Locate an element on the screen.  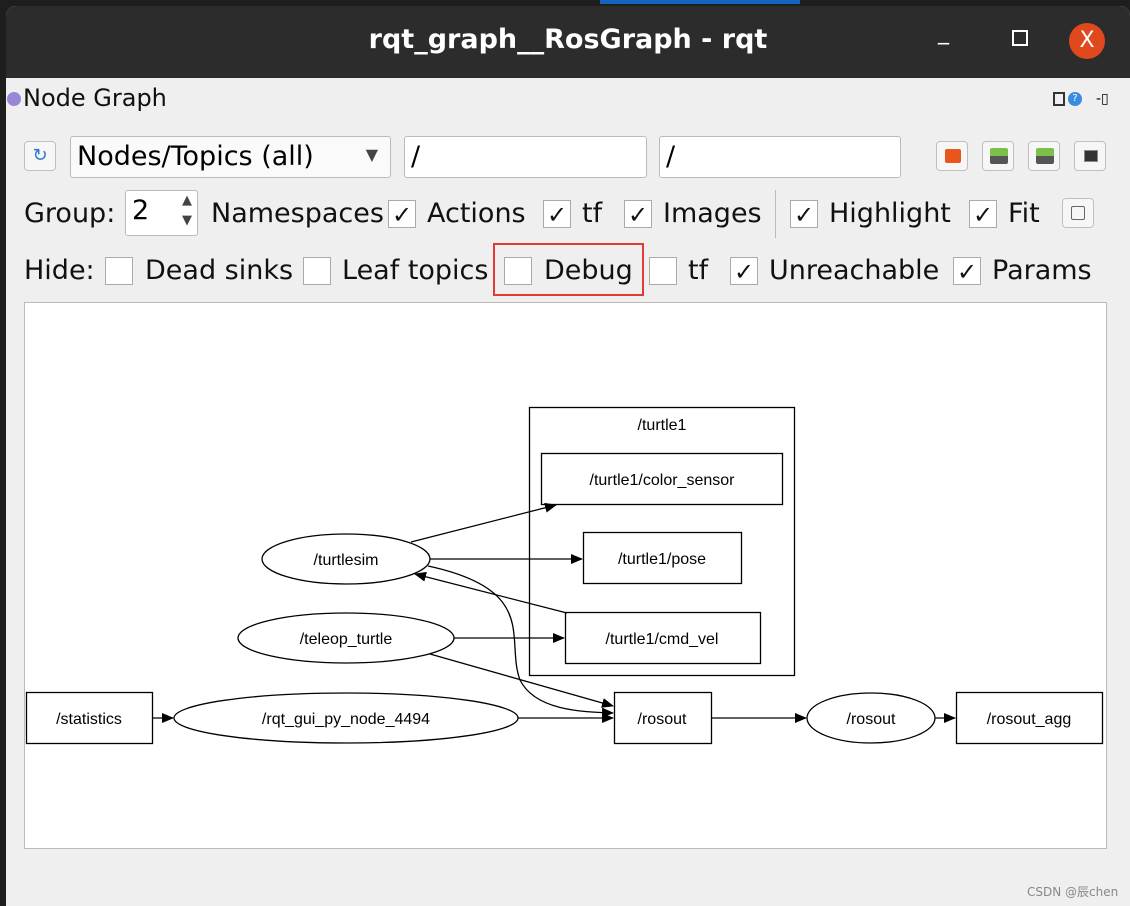
watermark: CSDN @辰chen is located at coordinates (1073, 892).